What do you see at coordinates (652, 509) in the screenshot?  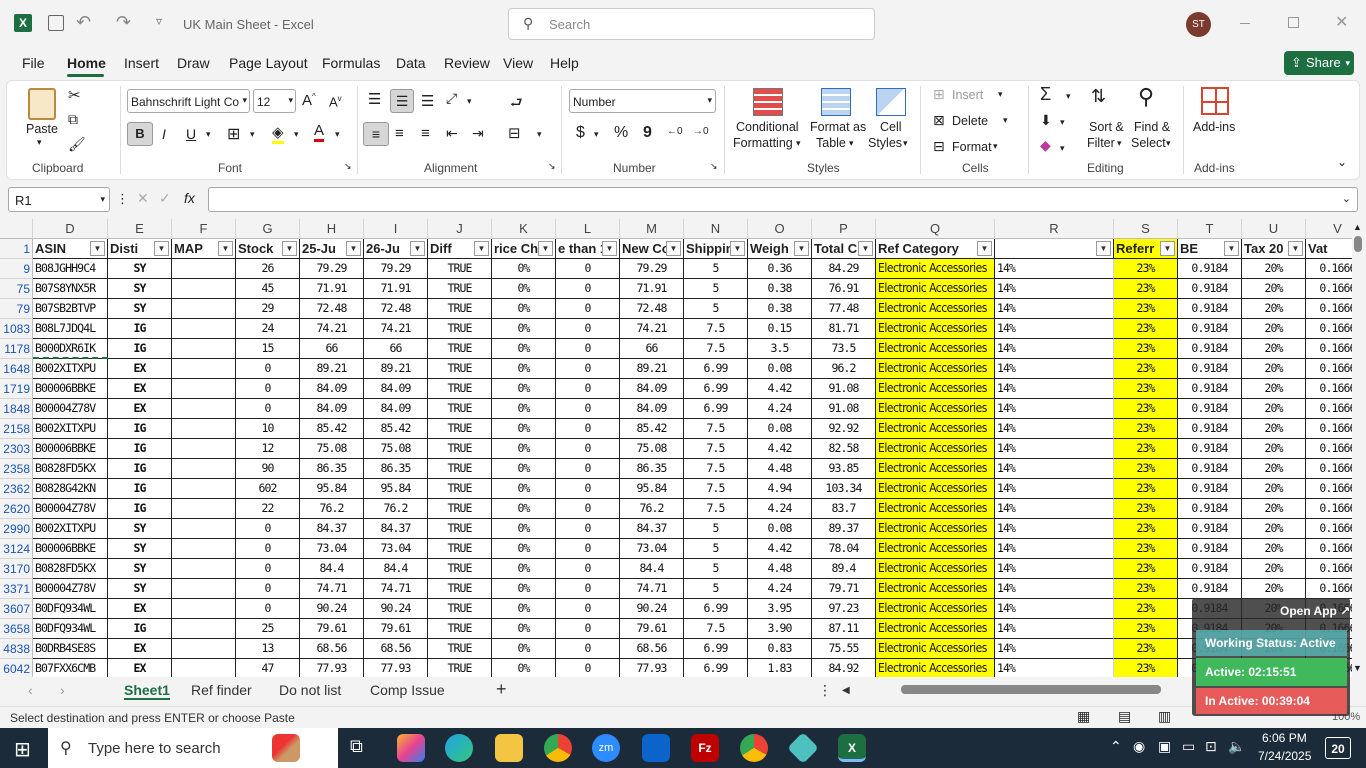 I see `table-cell: 76.2` at bounding box center [652, 509].